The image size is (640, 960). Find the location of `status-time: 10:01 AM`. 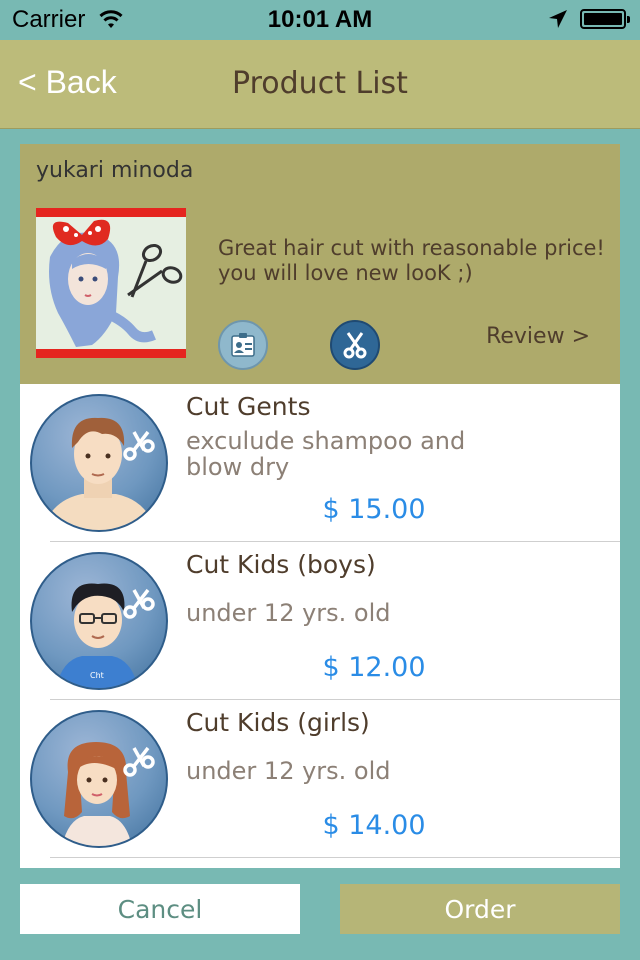

status-time: 10:01 AM is located at coordinates (320, 19).